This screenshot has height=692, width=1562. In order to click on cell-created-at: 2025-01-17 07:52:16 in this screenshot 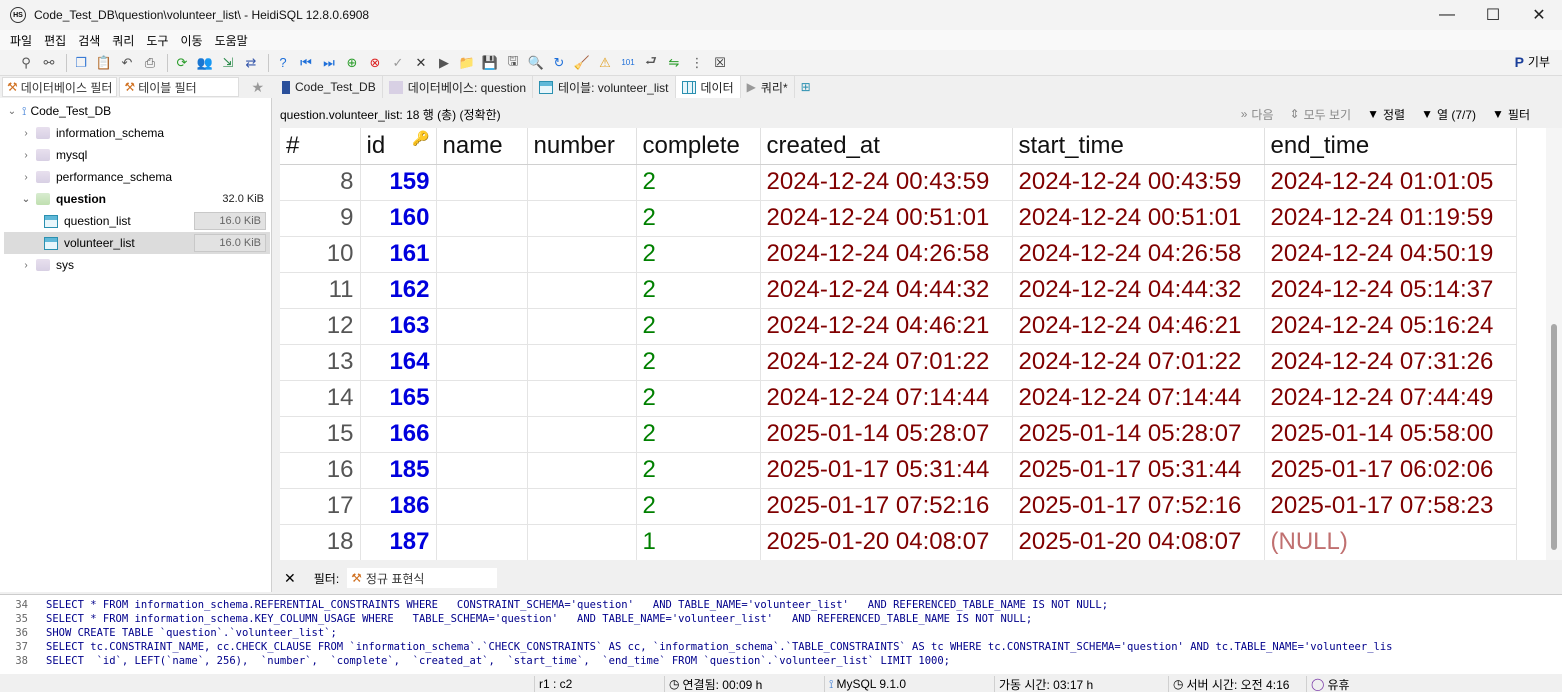, I will do `click(886, 506)`.